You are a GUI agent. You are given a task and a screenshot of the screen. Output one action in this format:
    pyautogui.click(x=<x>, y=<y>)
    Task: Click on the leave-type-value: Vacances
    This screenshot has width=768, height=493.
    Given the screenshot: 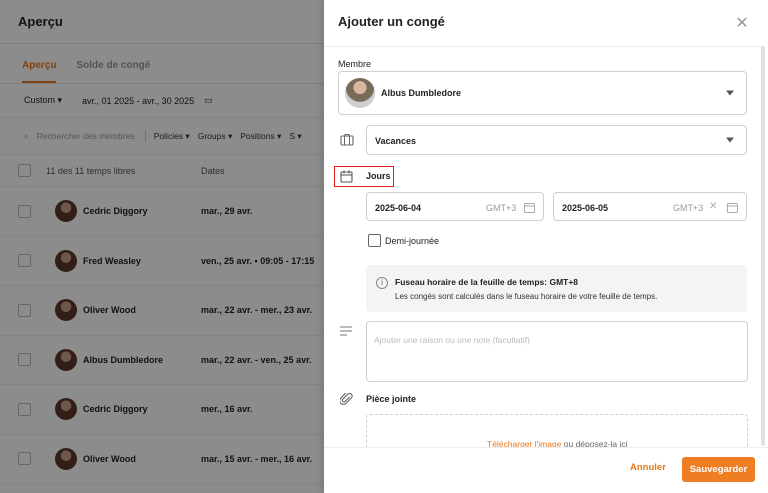 What is the action you would take?
    pyautogui.click(x=396, y=141)
    